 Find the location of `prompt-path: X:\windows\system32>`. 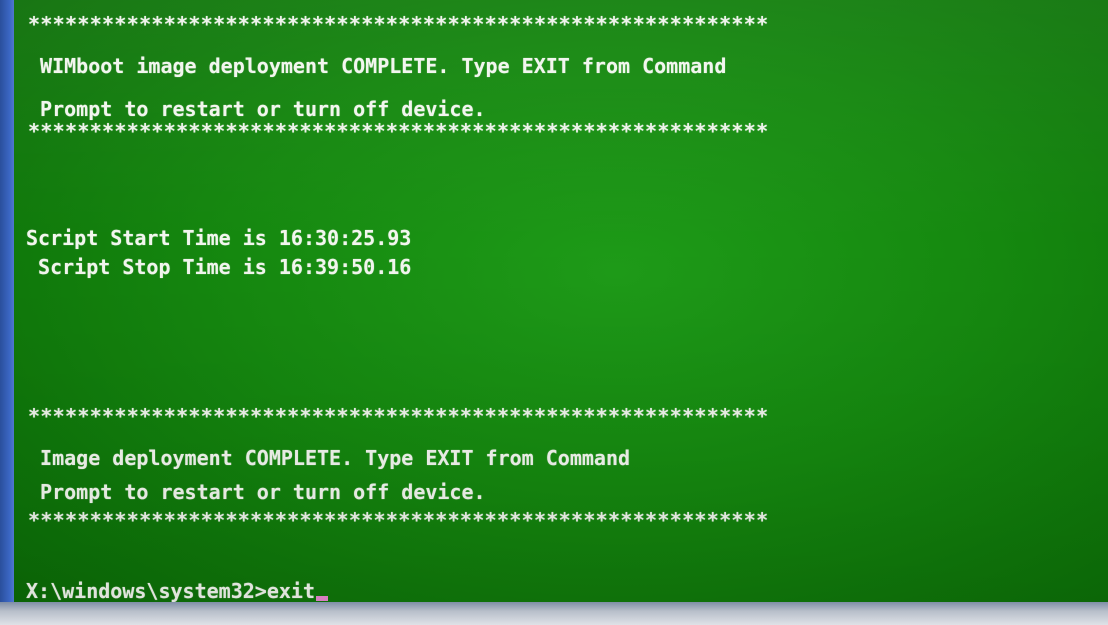

prompt-path: X:\windows\system32> is located at coordinates (146, 591).